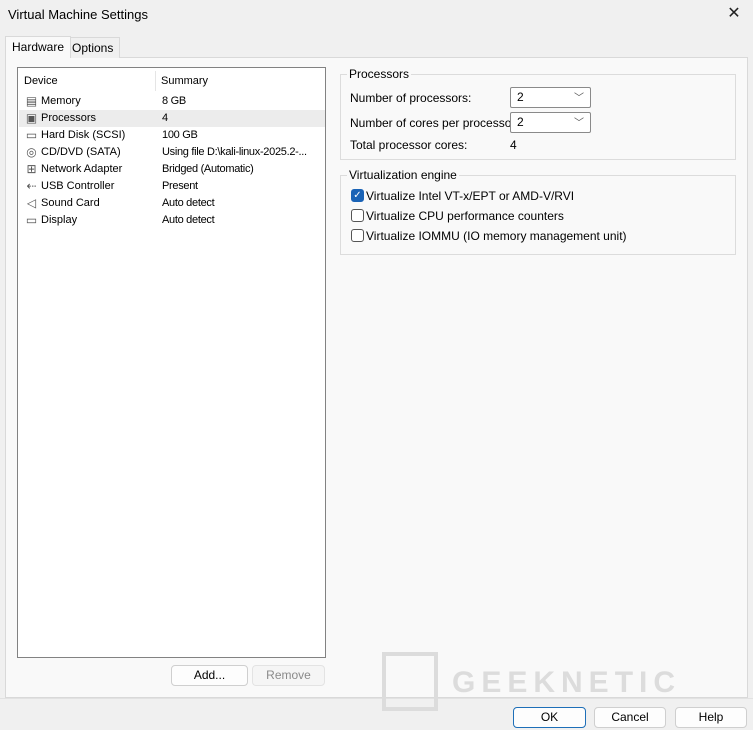  What do you see at coordinates (31, 101) in the screenshot?
I see `memory-icon: ▤` at bounding box center [31, 101].